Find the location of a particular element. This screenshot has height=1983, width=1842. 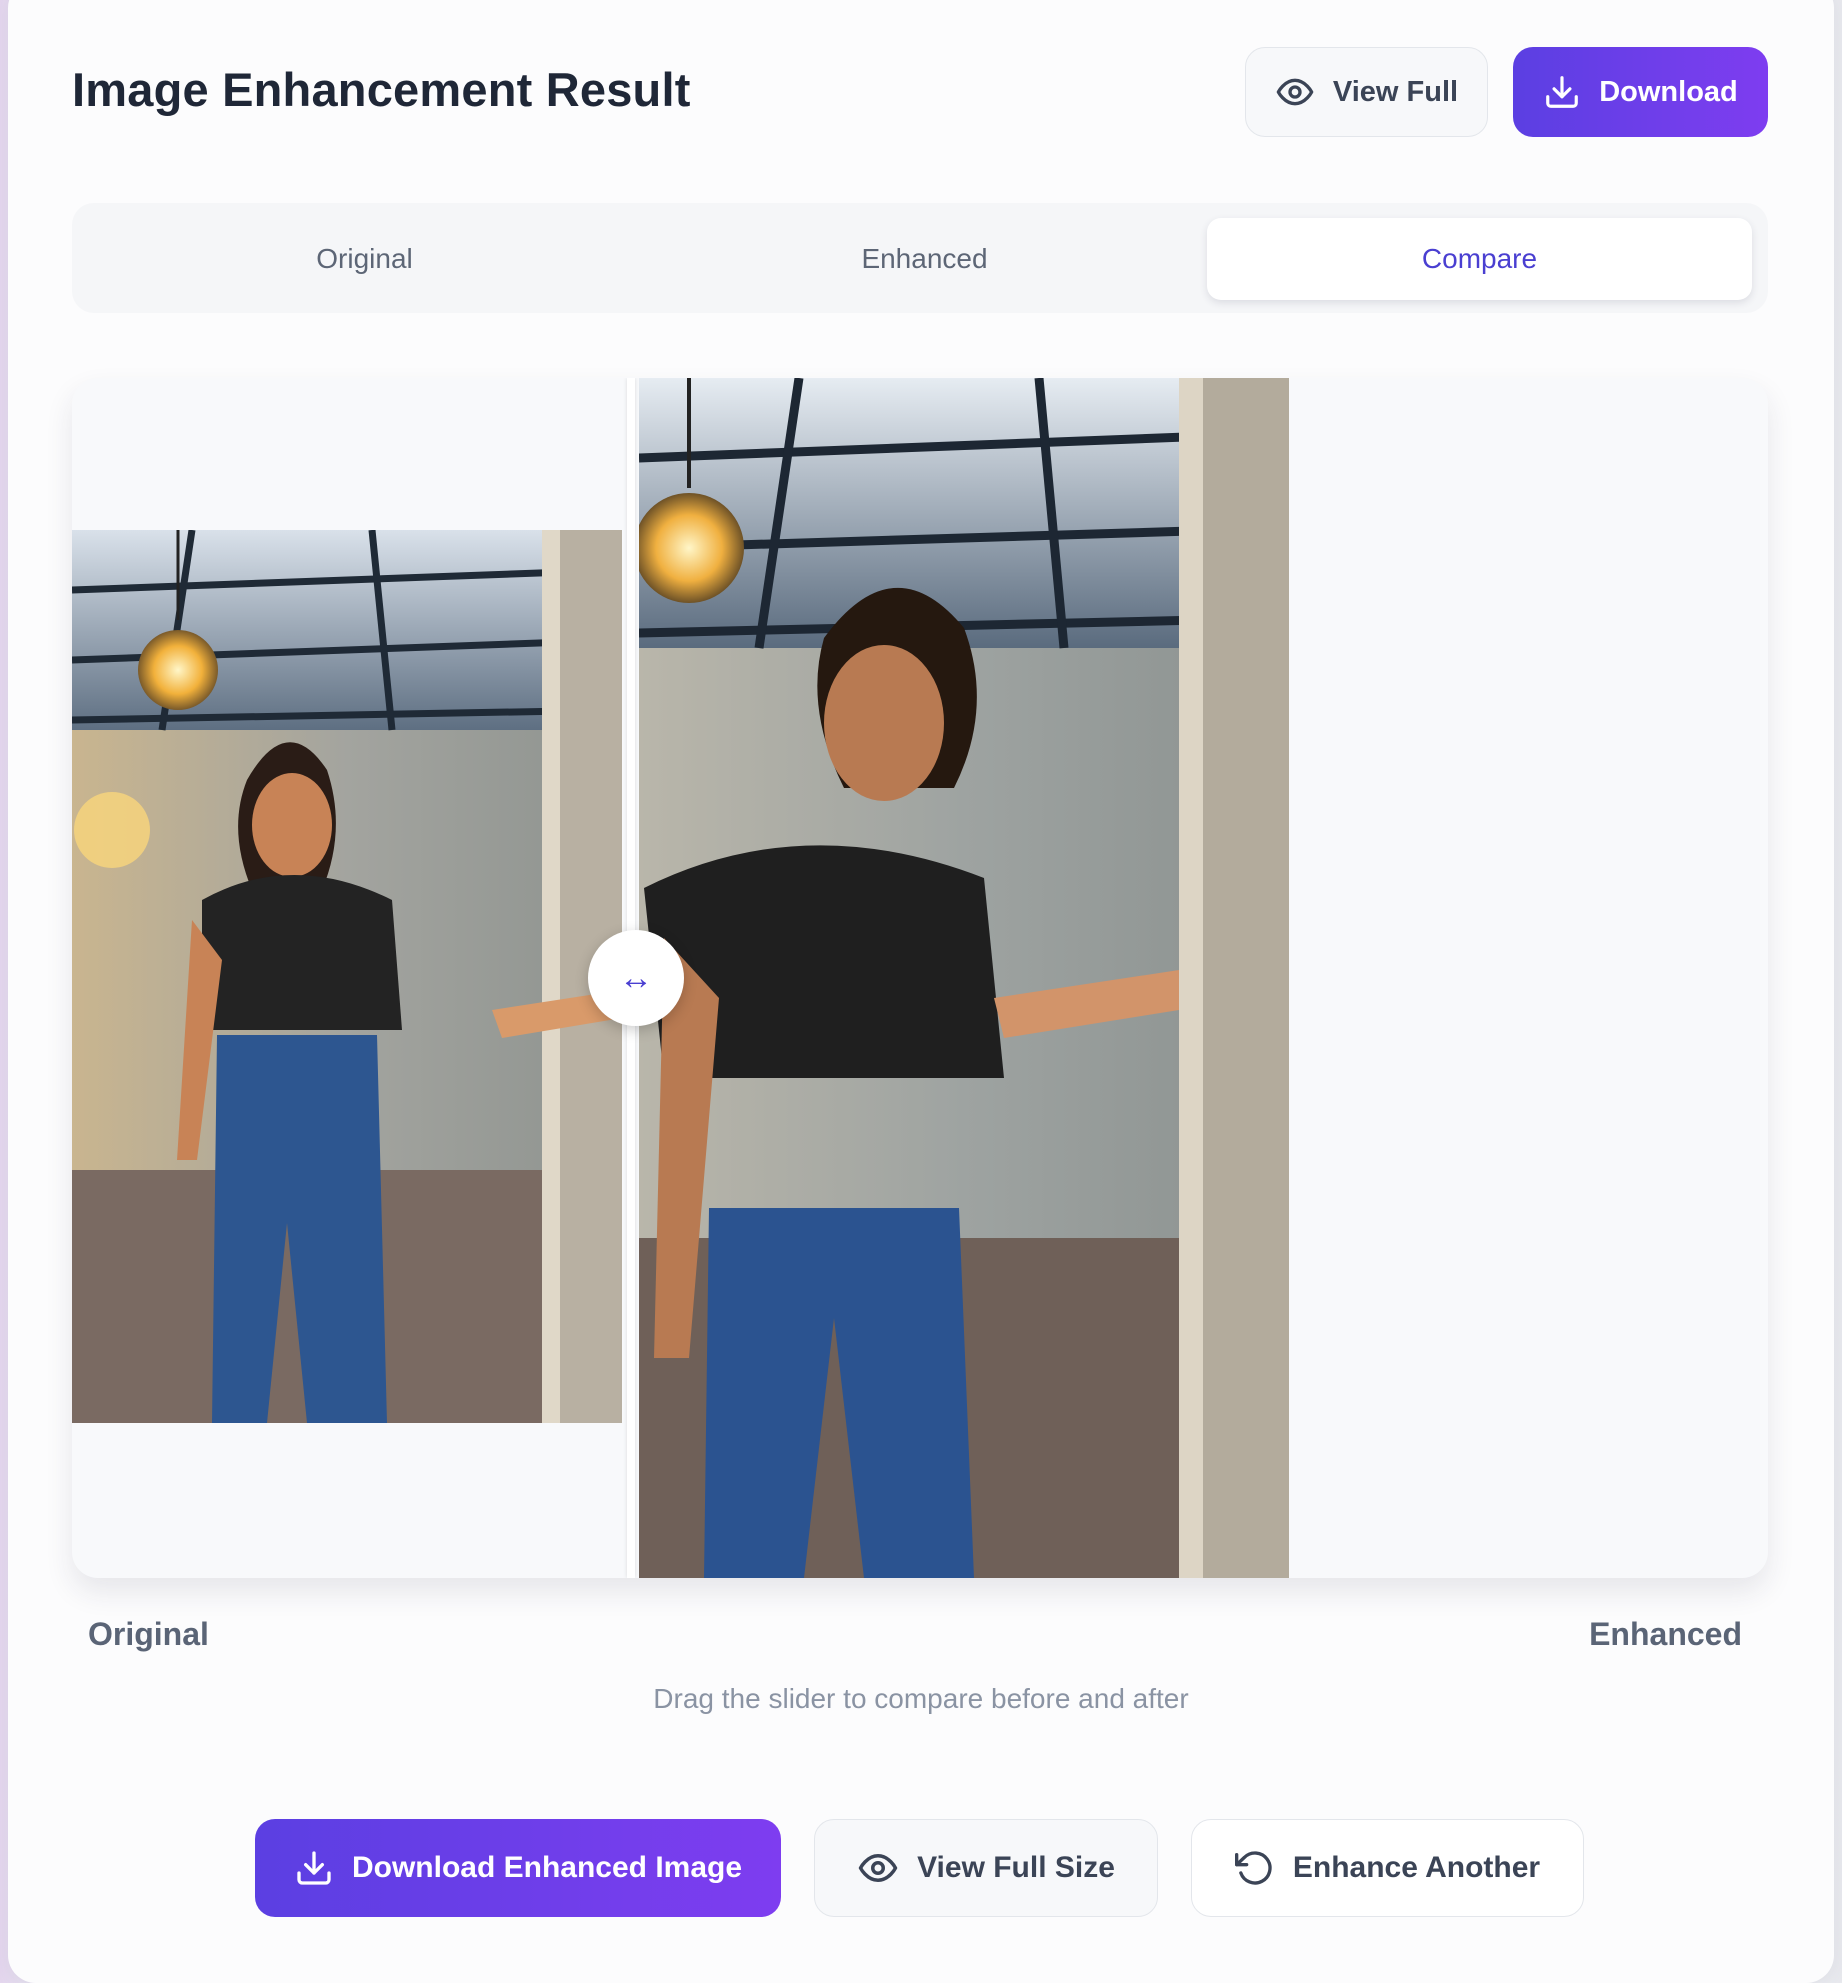

enhance-another-button: Enhance Another is located at coordinates (1387, 1868).